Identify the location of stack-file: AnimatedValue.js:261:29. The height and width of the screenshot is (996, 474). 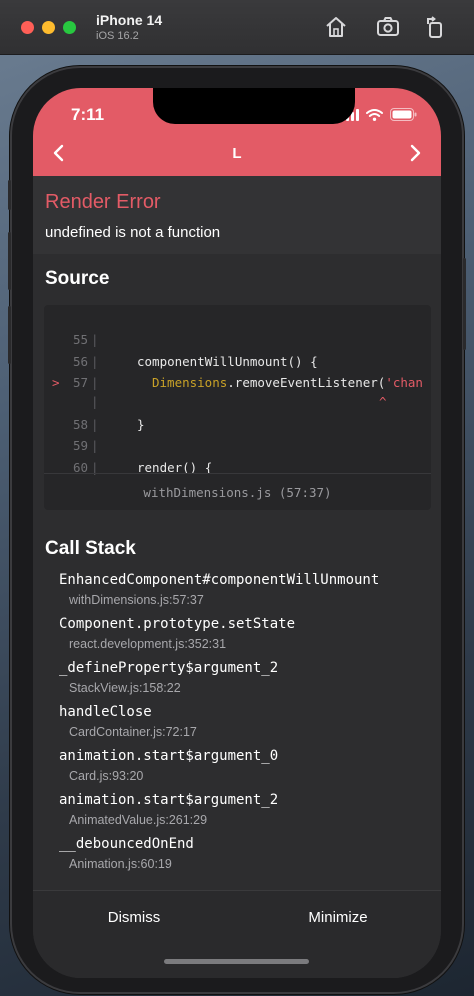
(138, 820).